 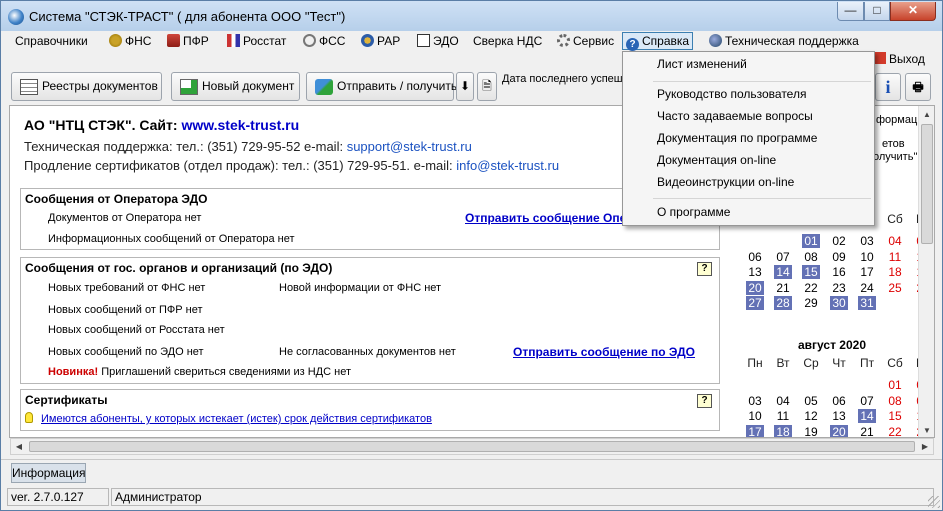 What do you see at coordinates (784, 42) in the screenshot?
I see `menu-tech-support: Техническая поддержка` at bounding box center [784, 42].